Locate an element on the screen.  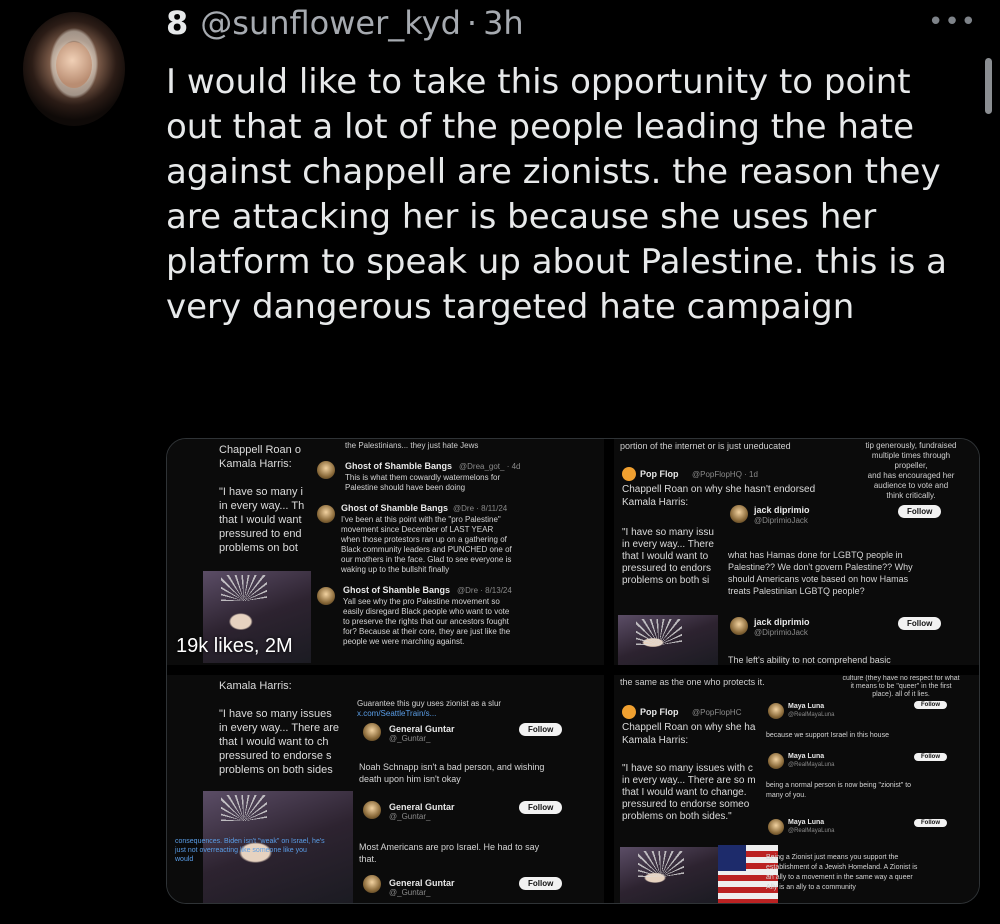
likes-overlay: 19k likes, 2M is located at coordinates (234, 646).